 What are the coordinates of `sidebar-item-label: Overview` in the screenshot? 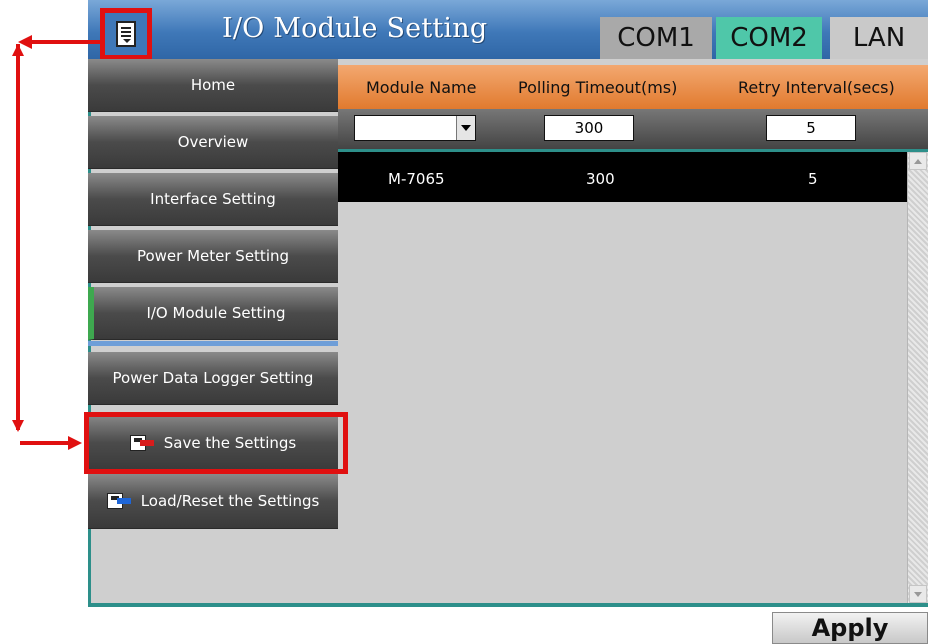 It's located at (213, 142).